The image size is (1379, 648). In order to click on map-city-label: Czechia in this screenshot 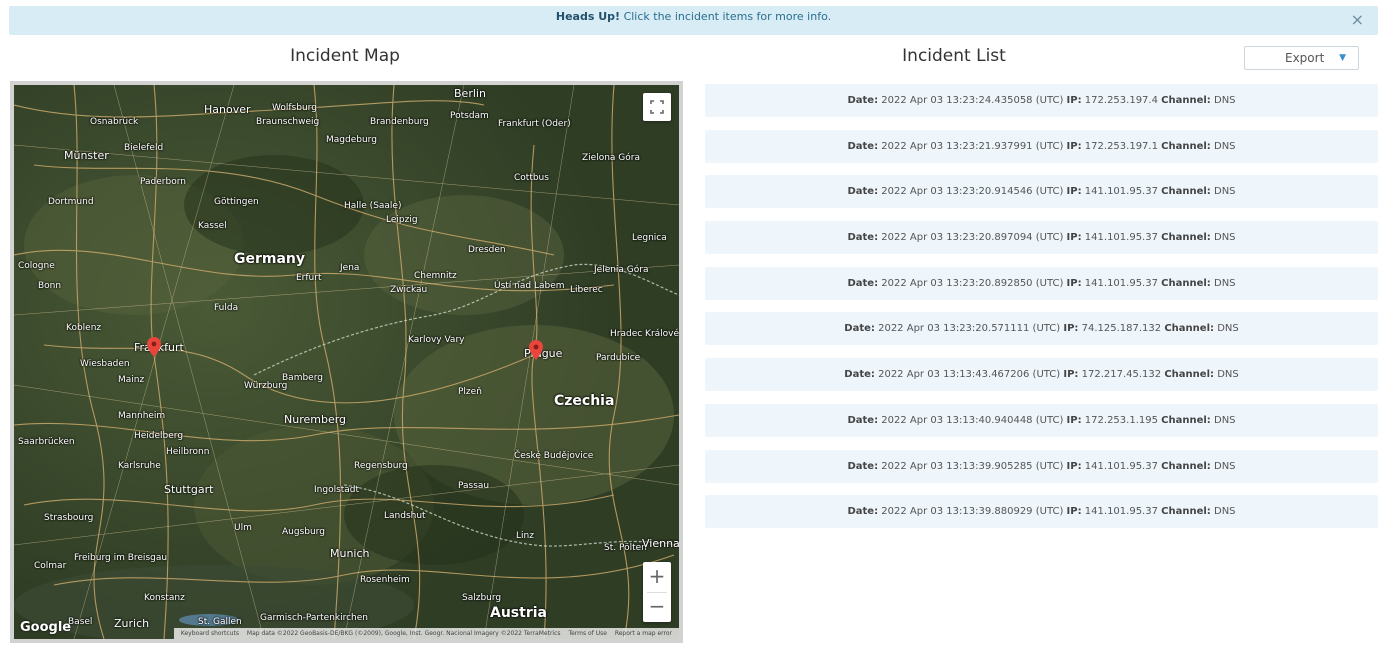, I will do `click(584, 401)`.